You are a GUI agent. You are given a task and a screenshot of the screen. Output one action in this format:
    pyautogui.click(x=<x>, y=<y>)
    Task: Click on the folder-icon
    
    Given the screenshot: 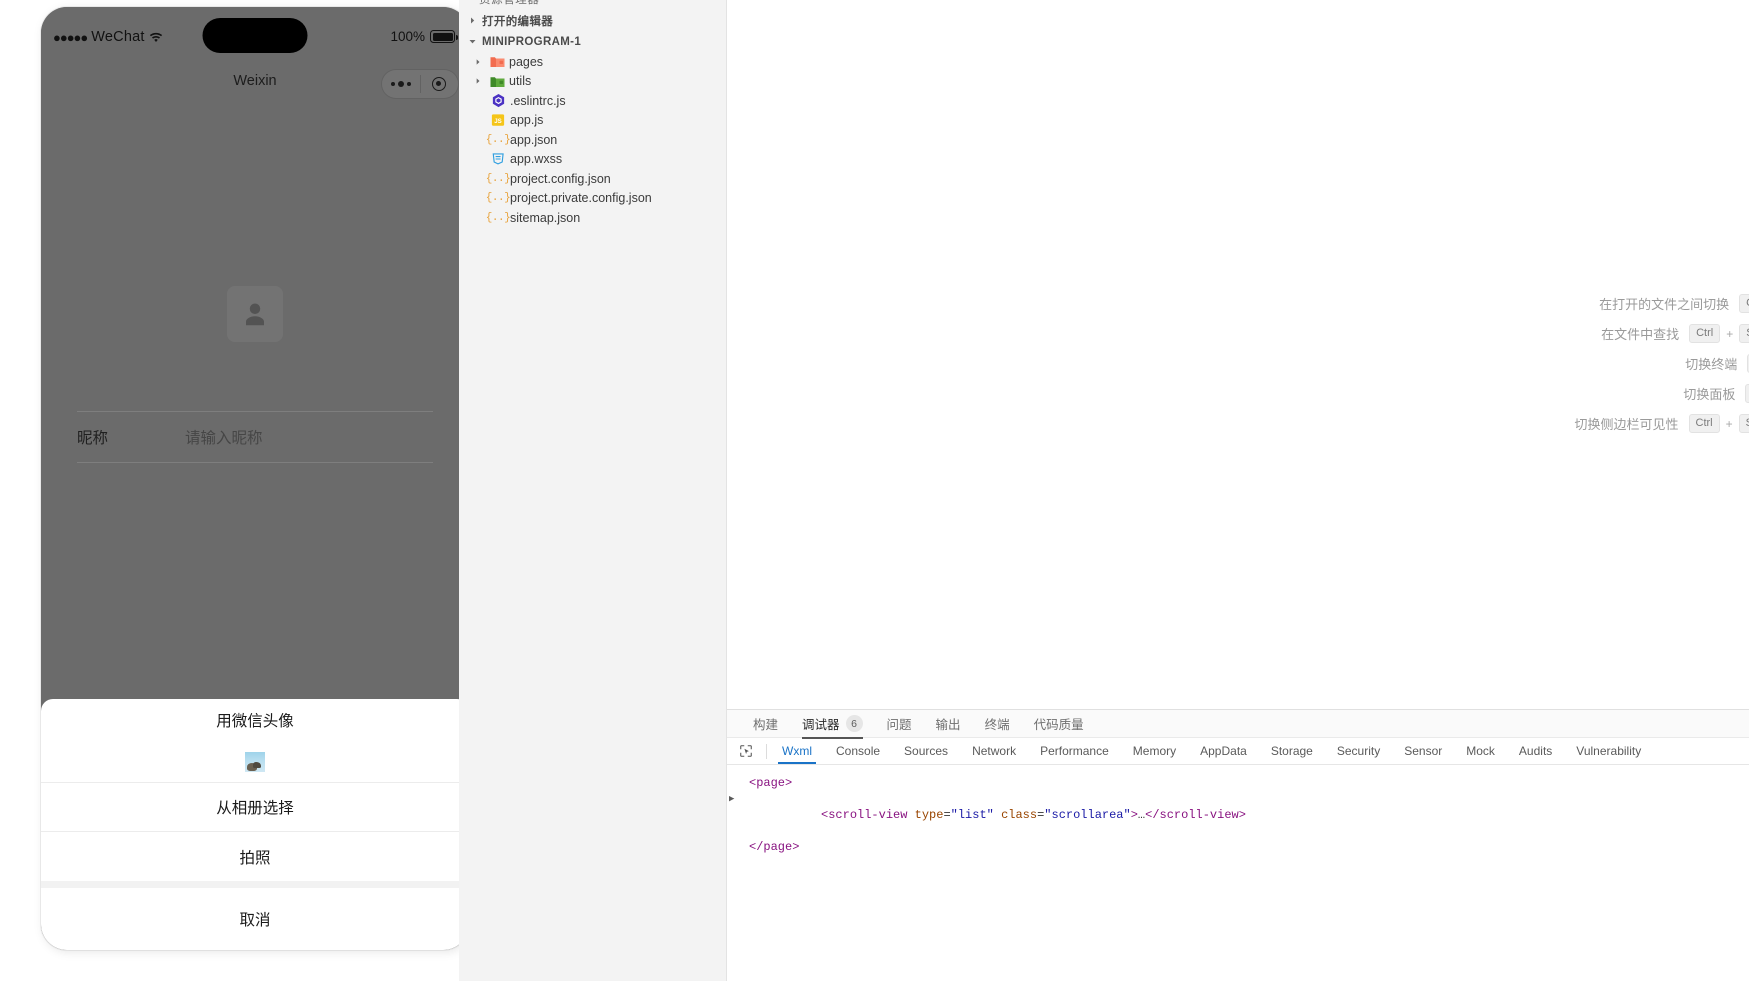 What is the action you would take?
    pyautogui.click(x=497, y=62)
    